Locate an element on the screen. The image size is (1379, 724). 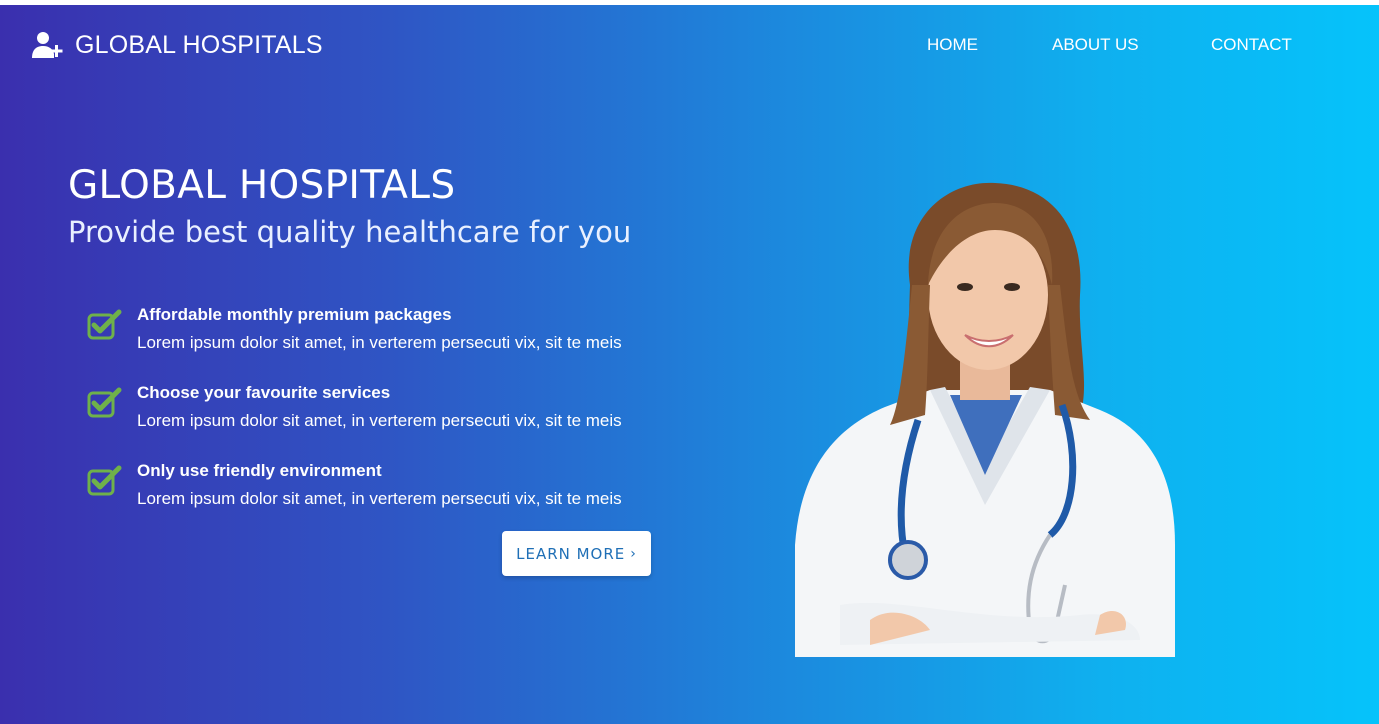
chevron-right-icon: › is located at coordinates (633, 553).